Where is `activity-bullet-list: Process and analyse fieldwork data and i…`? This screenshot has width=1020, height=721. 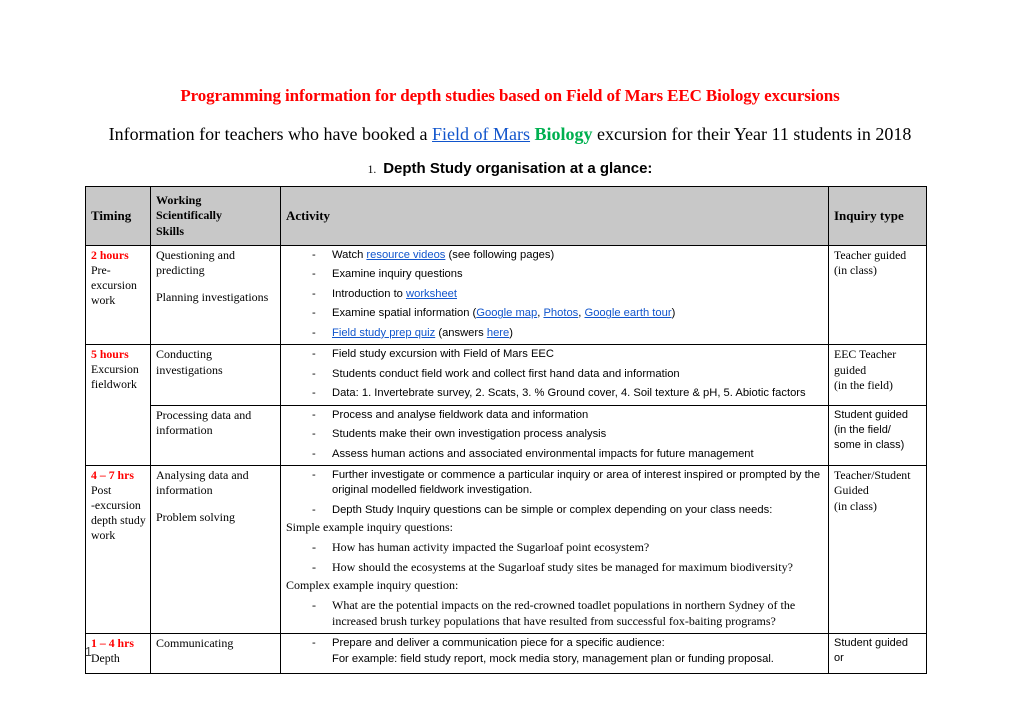 activity-bullet-list: Process and analyse fieldwork data and i… is located at coordinates (555, 435).